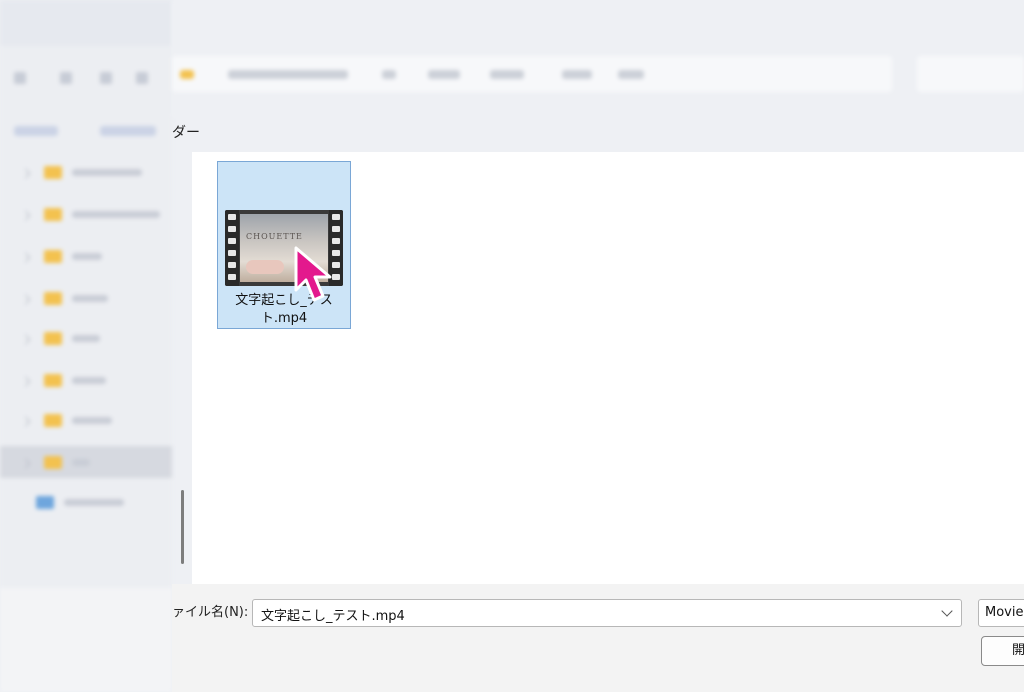 This screenshot has width=1024, height=692. I want to click on address-bar, so click(532, 74).